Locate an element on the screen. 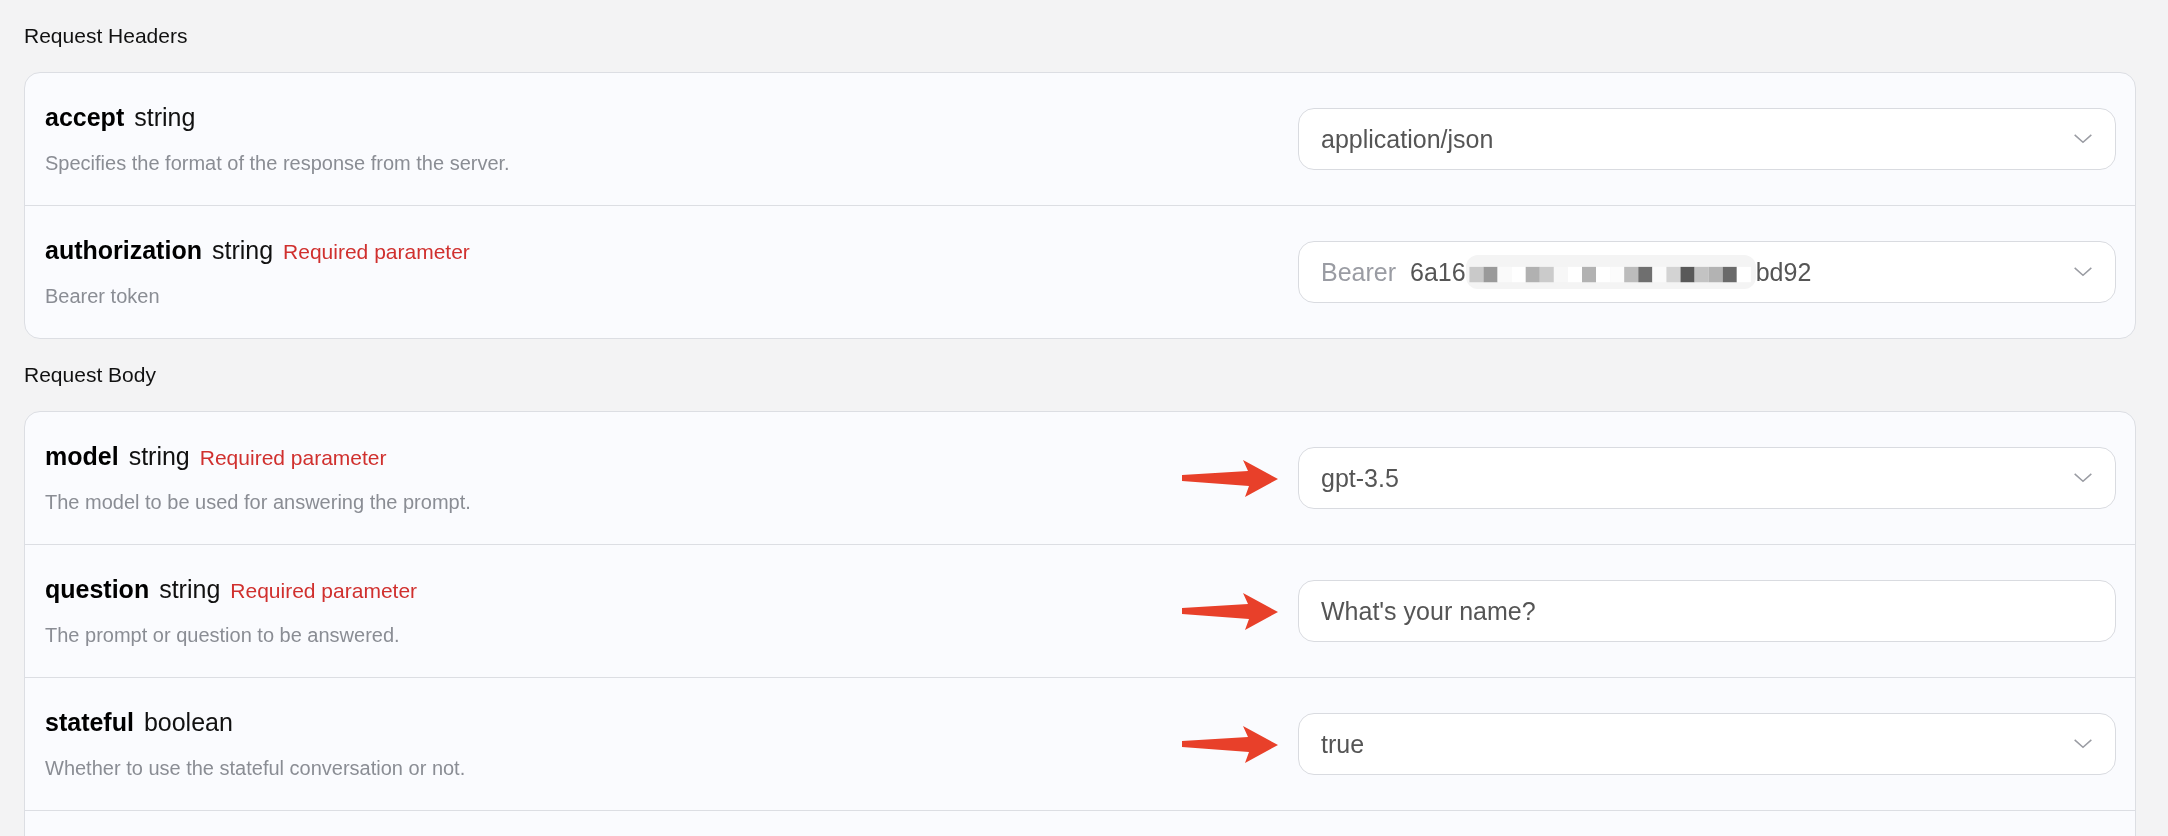 The height and width of the screenshot is (836, 2168). parameter-name: model is located at coordinates (82, 456).